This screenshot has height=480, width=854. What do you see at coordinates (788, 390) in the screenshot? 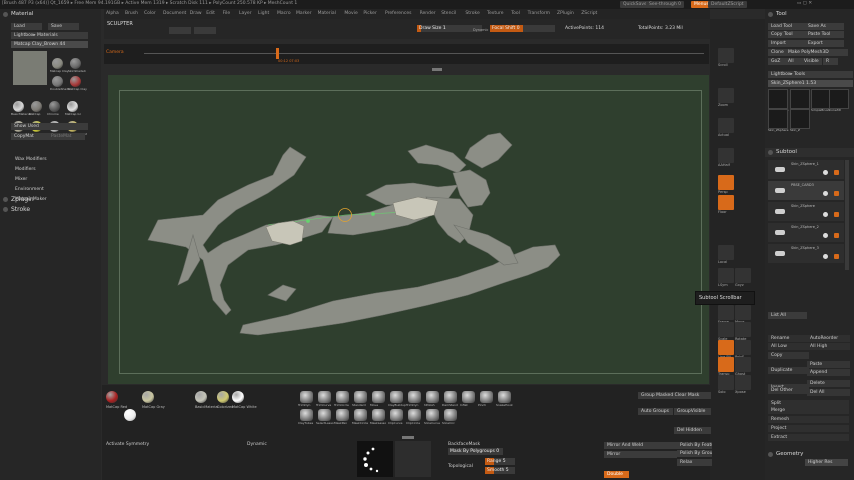
I see `subtool-del-other-button: Del Other` at bounding box center [788, 390].